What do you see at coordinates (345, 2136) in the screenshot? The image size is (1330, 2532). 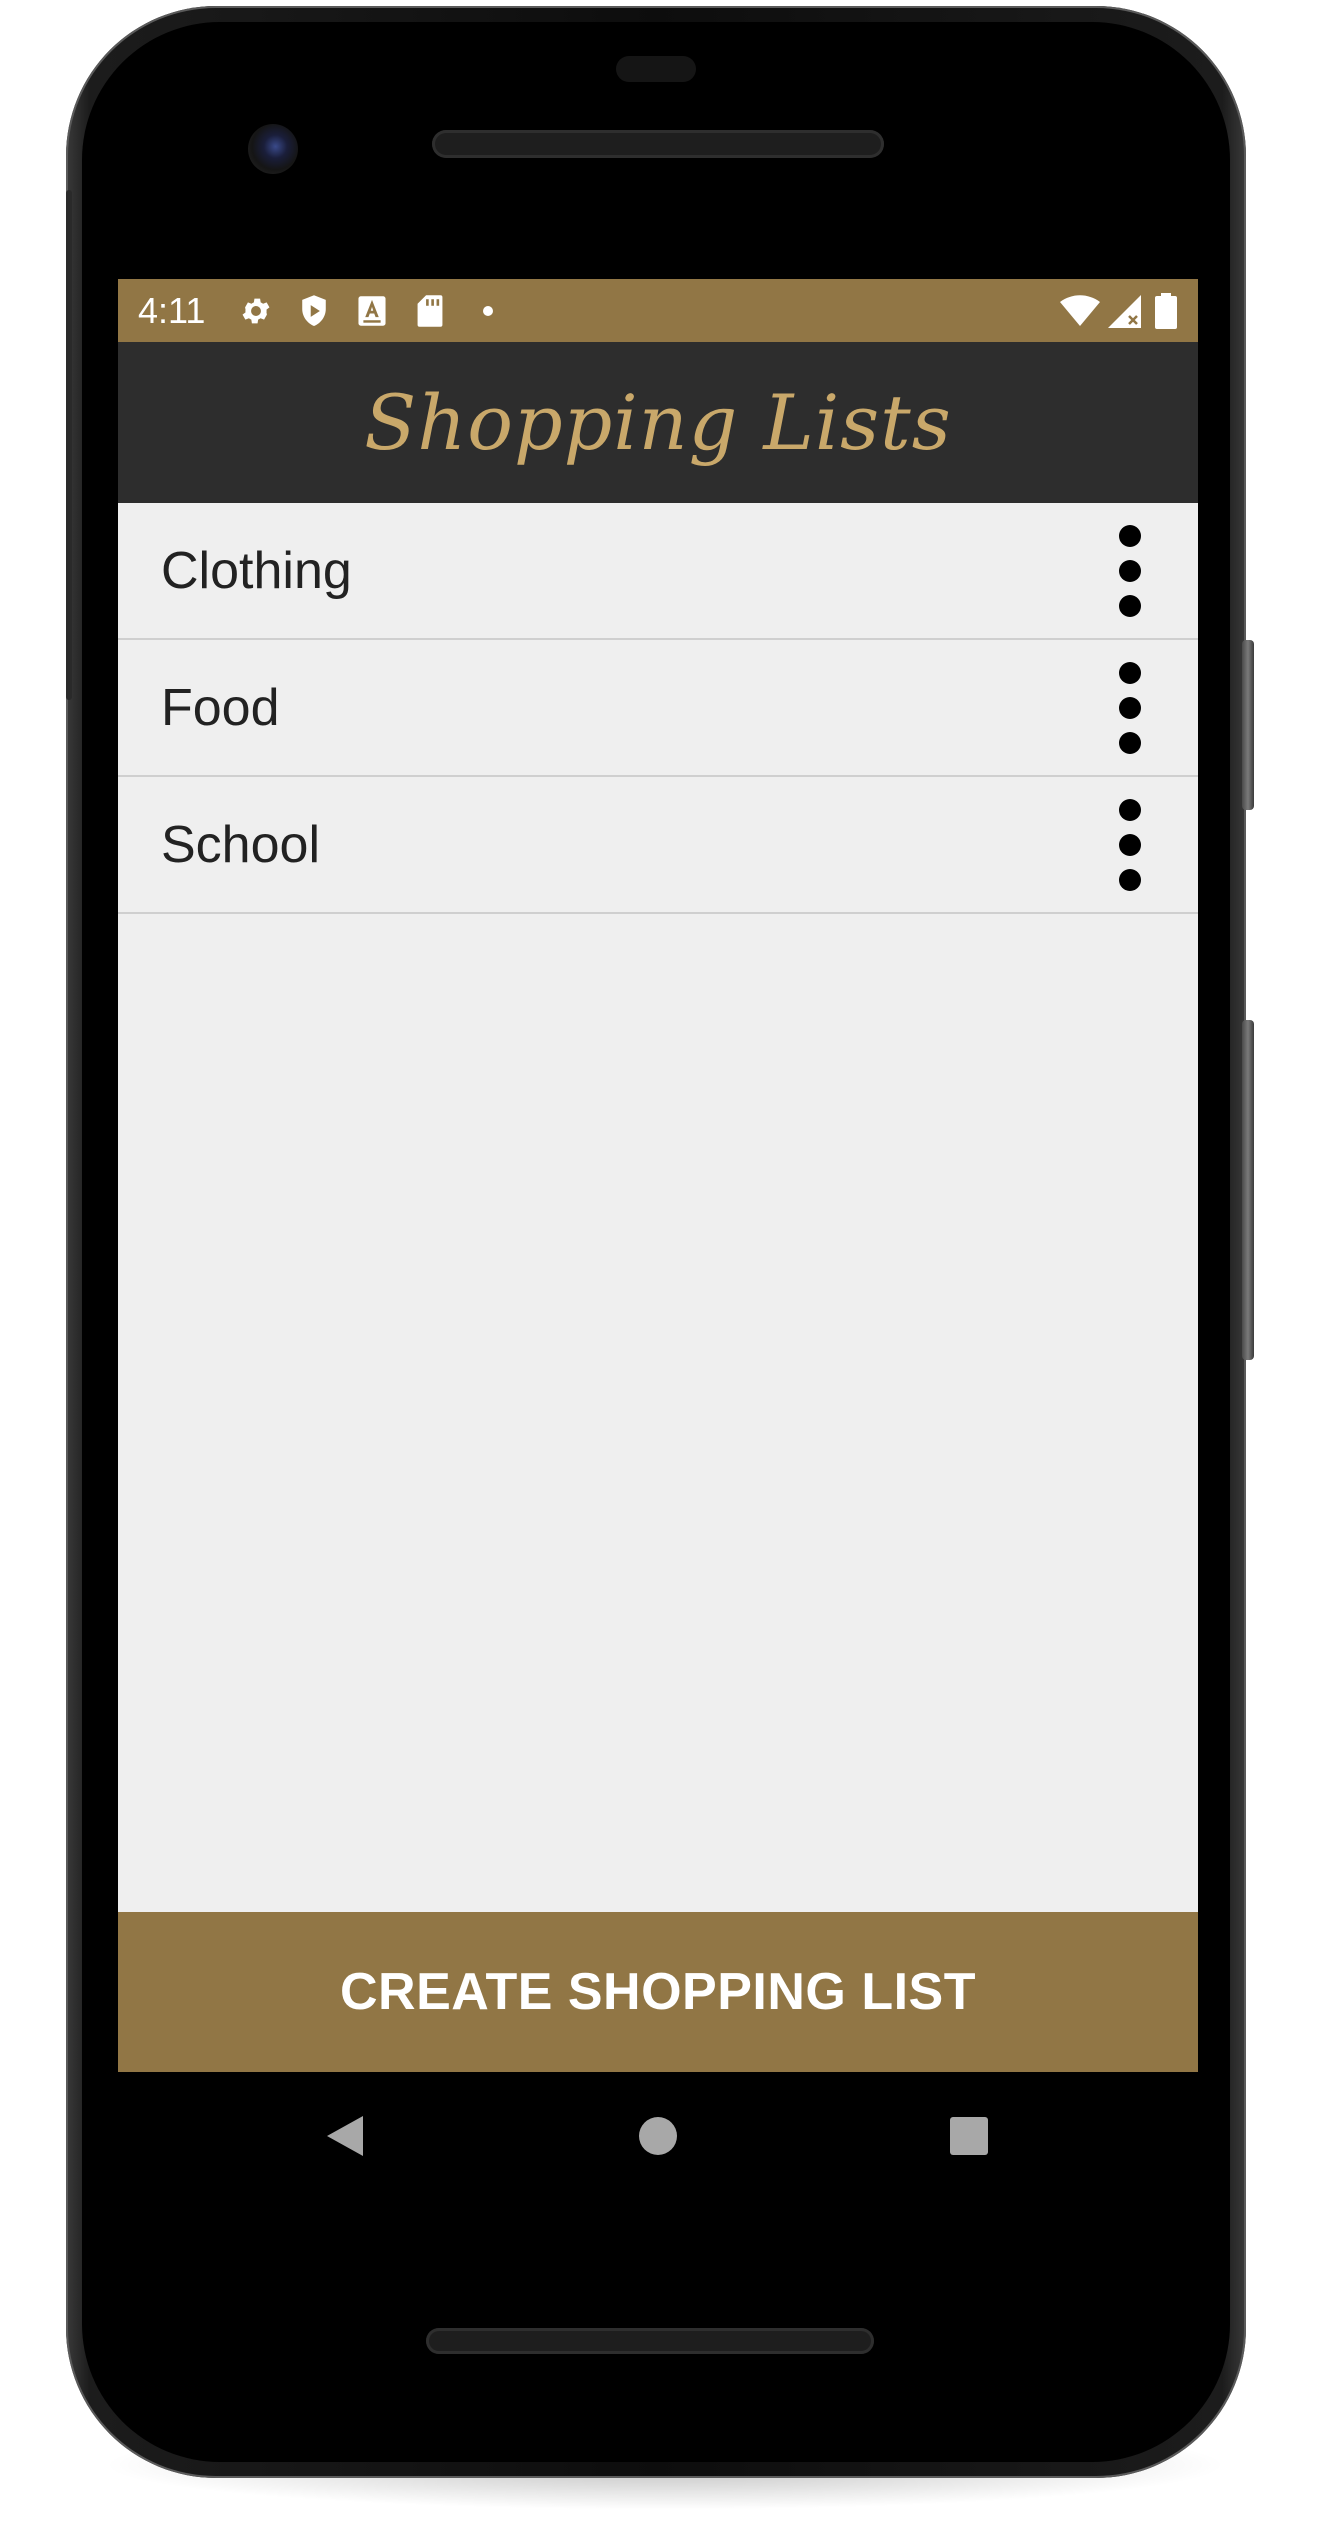 I see `back-icon` at bounding box center [345, 2136].